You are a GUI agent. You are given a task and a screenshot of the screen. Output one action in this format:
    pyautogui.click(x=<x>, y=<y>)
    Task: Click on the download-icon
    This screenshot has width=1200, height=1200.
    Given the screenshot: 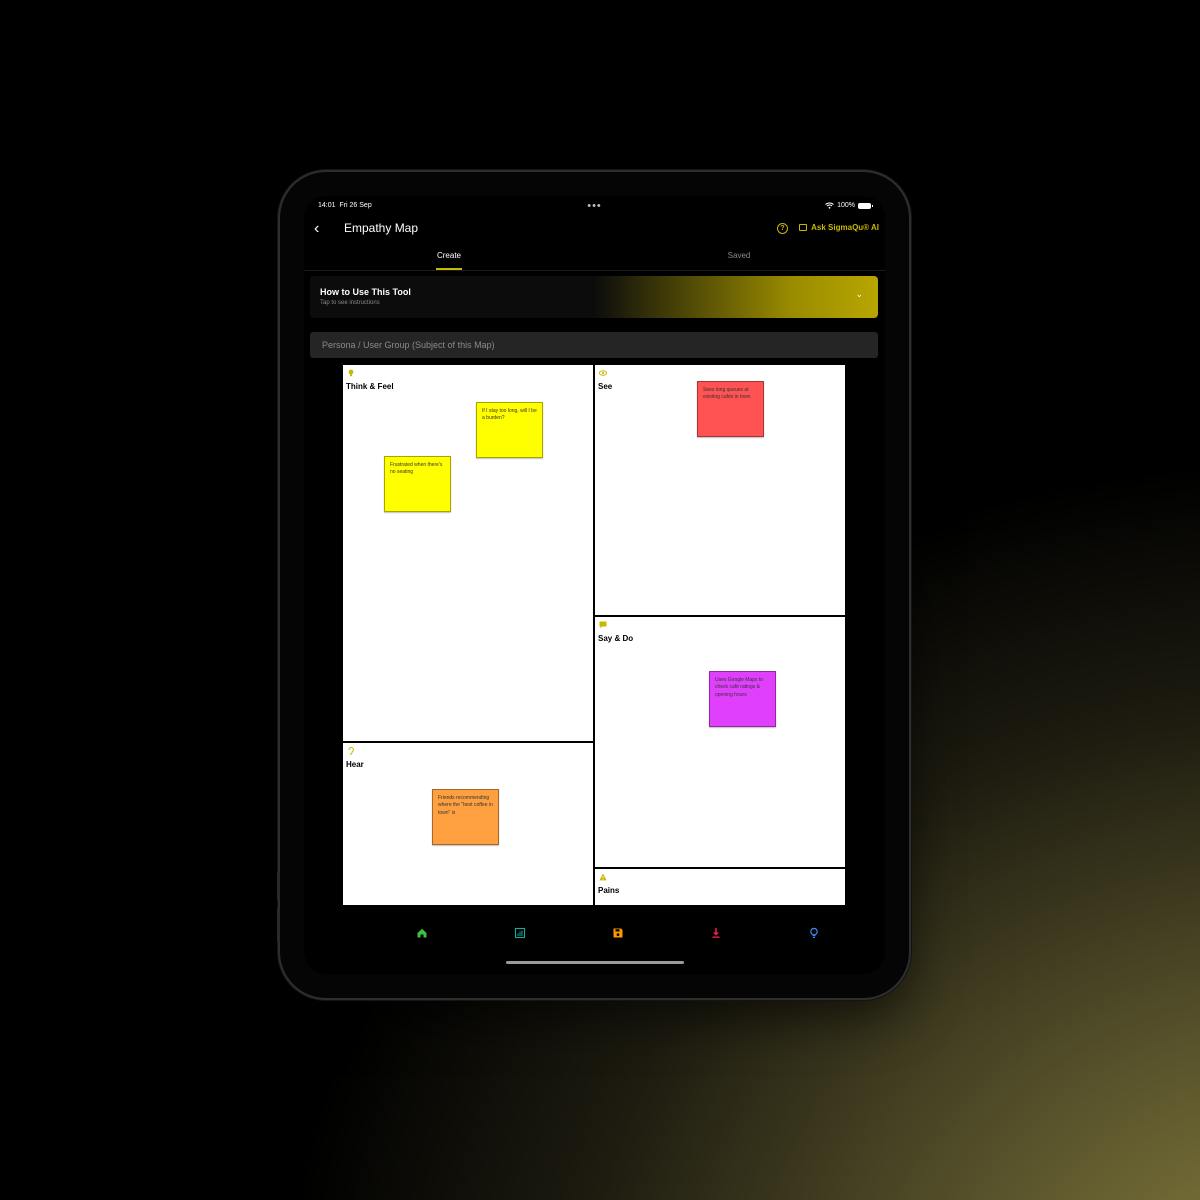 What is the action you would take?
    pyautogui.click(x=716, y=933)
    